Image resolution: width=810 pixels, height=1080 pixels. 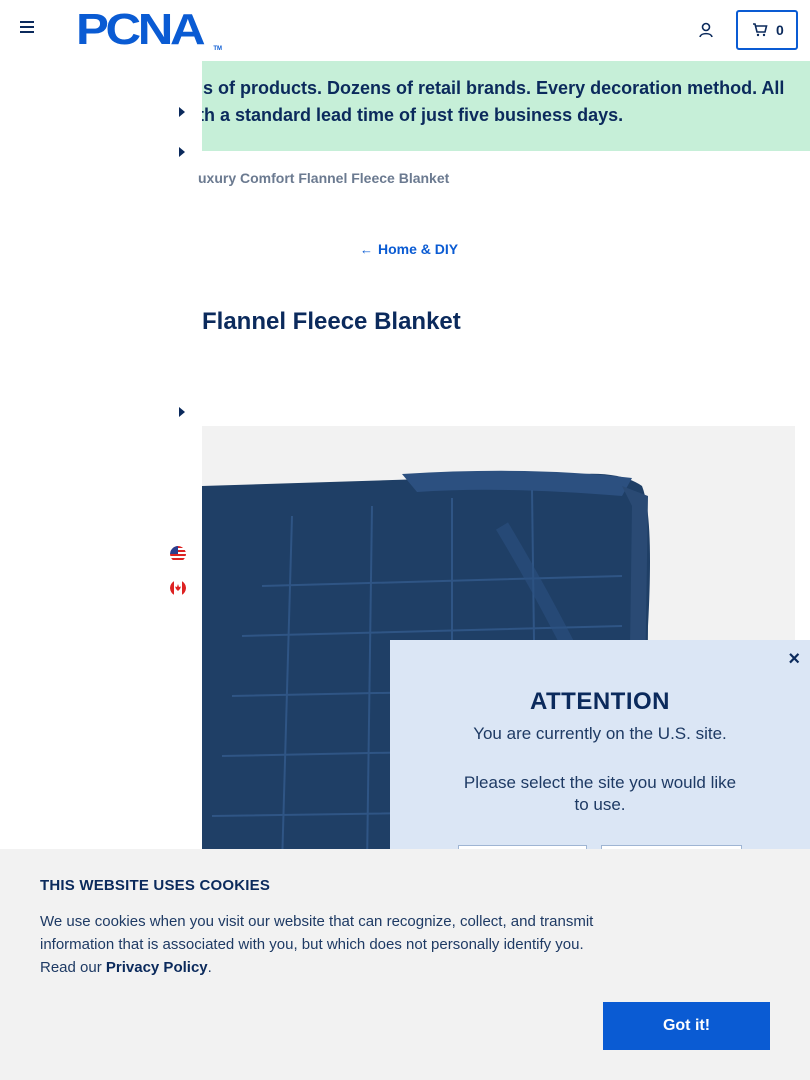 What do you see at coordinates (141, 29) in the screenshot?
I see `logo-text: PCNA` at bounding box center [141, 29].